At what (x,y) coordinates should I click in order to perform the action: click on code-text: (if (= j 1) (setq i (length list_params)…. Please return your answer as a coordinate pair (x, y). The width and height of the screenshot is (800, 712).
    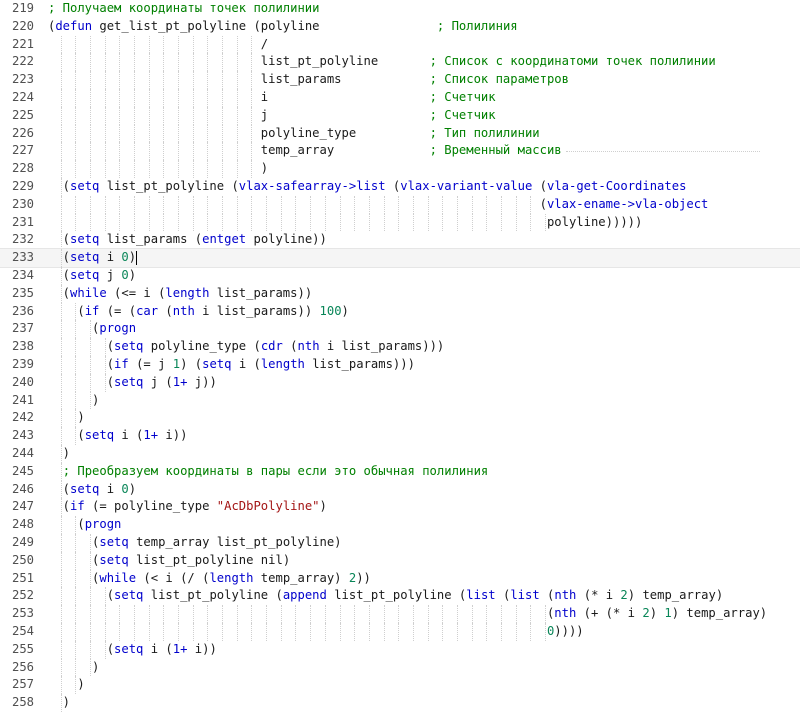
    Looking at the image, I should click on (231, 365).